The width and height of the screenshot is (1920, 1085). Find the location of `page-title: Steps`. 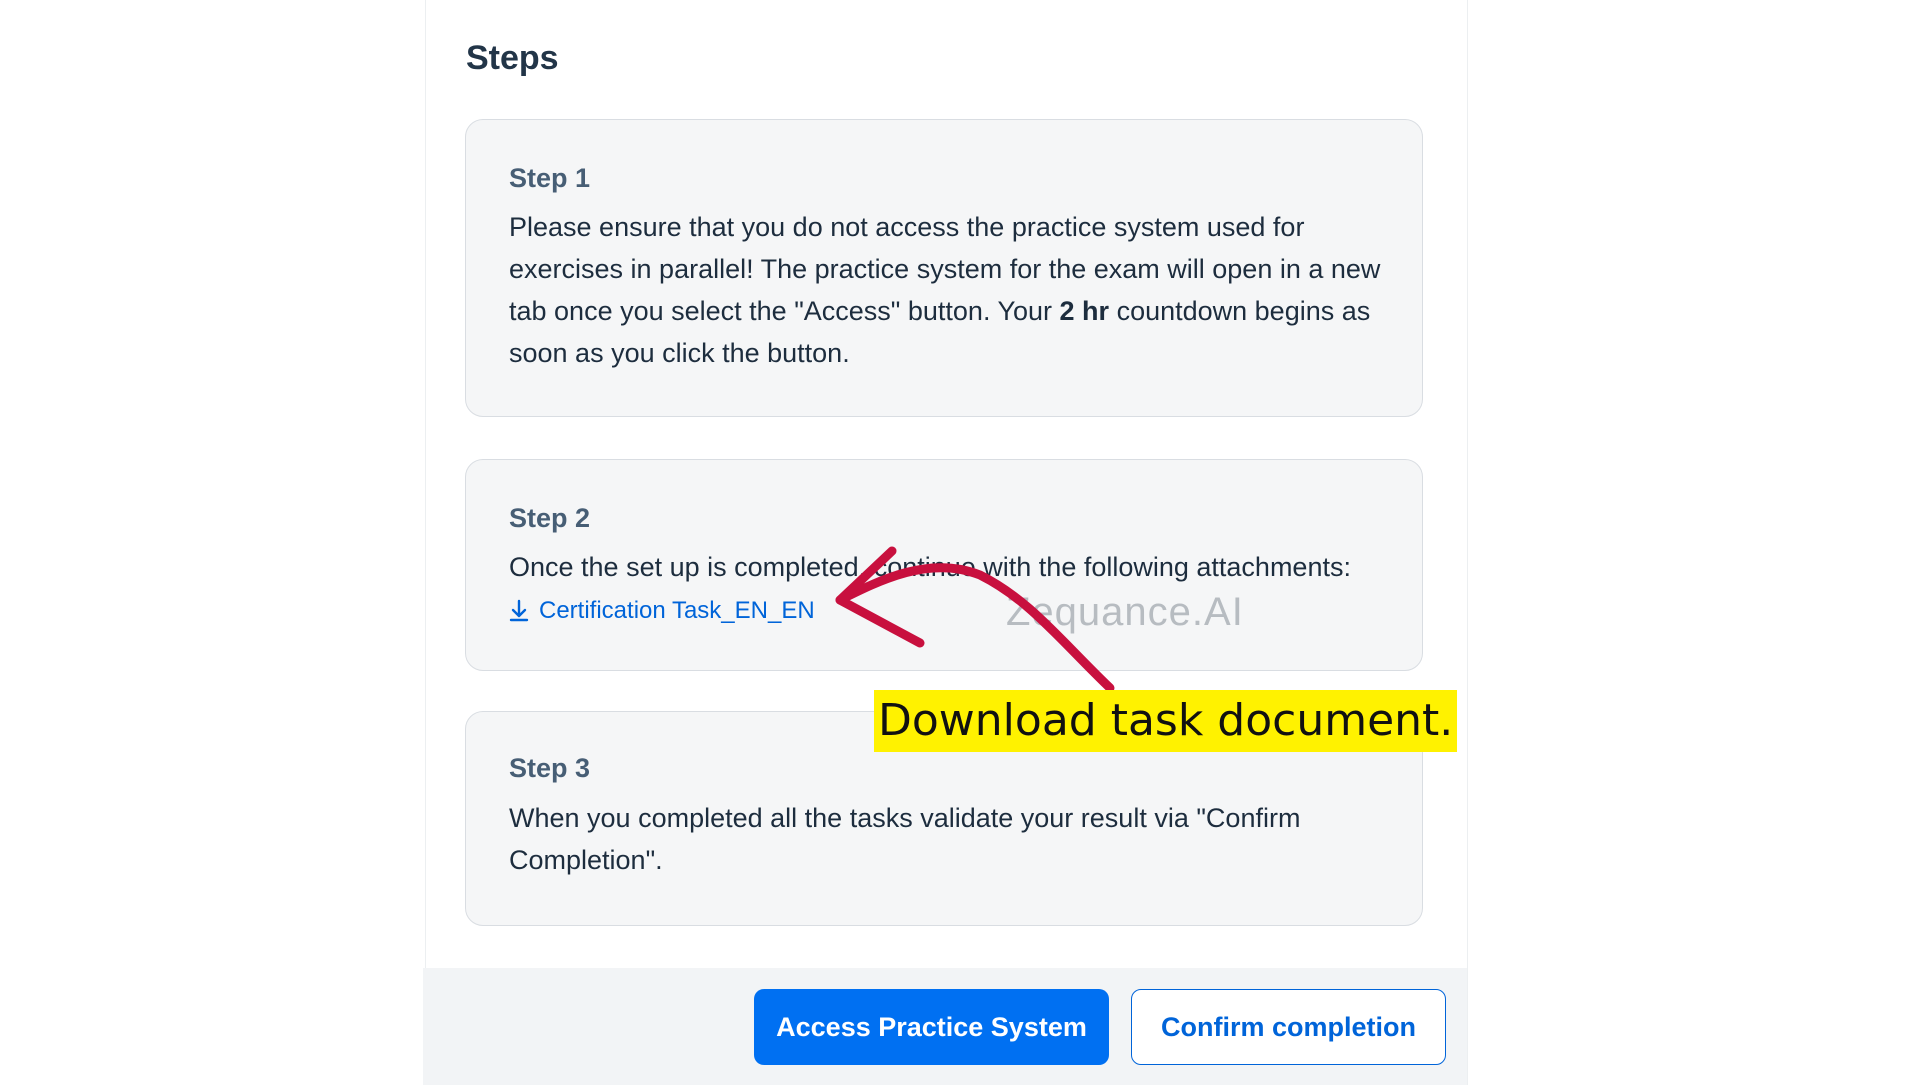

page-title: Steps is located at coordinates (512, 58).